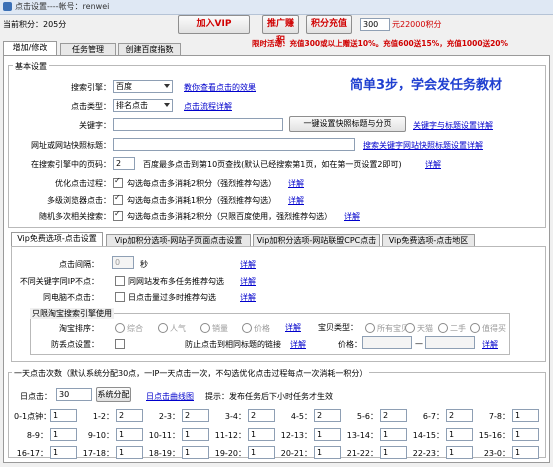 The height and width of the screenshot is (467, 553). I want to click on opt3-text: 勾选每点击多消耗2积分（只限百度使用，强烈推荐勾选）, so click(230, 216).